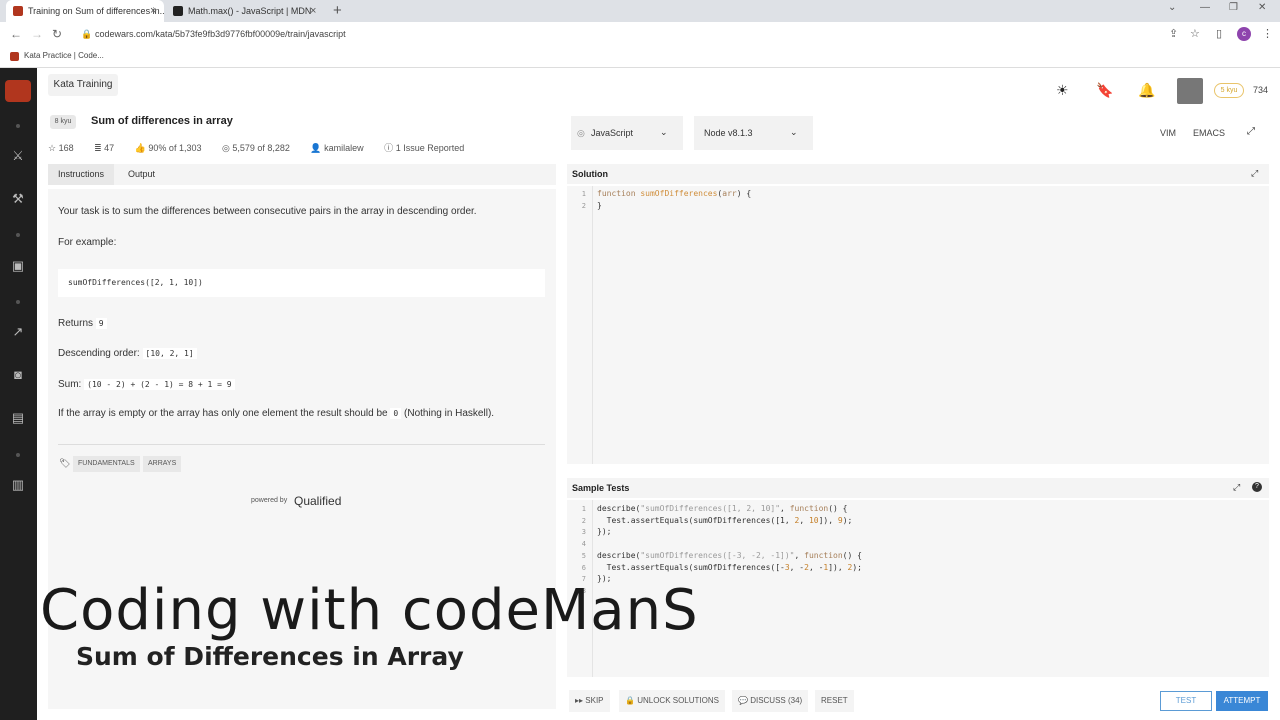  What do you see at coordinates (1168, 133) in the screenshot?
I see `vim-toggle: VIM` at bounding box center [1168, 133].